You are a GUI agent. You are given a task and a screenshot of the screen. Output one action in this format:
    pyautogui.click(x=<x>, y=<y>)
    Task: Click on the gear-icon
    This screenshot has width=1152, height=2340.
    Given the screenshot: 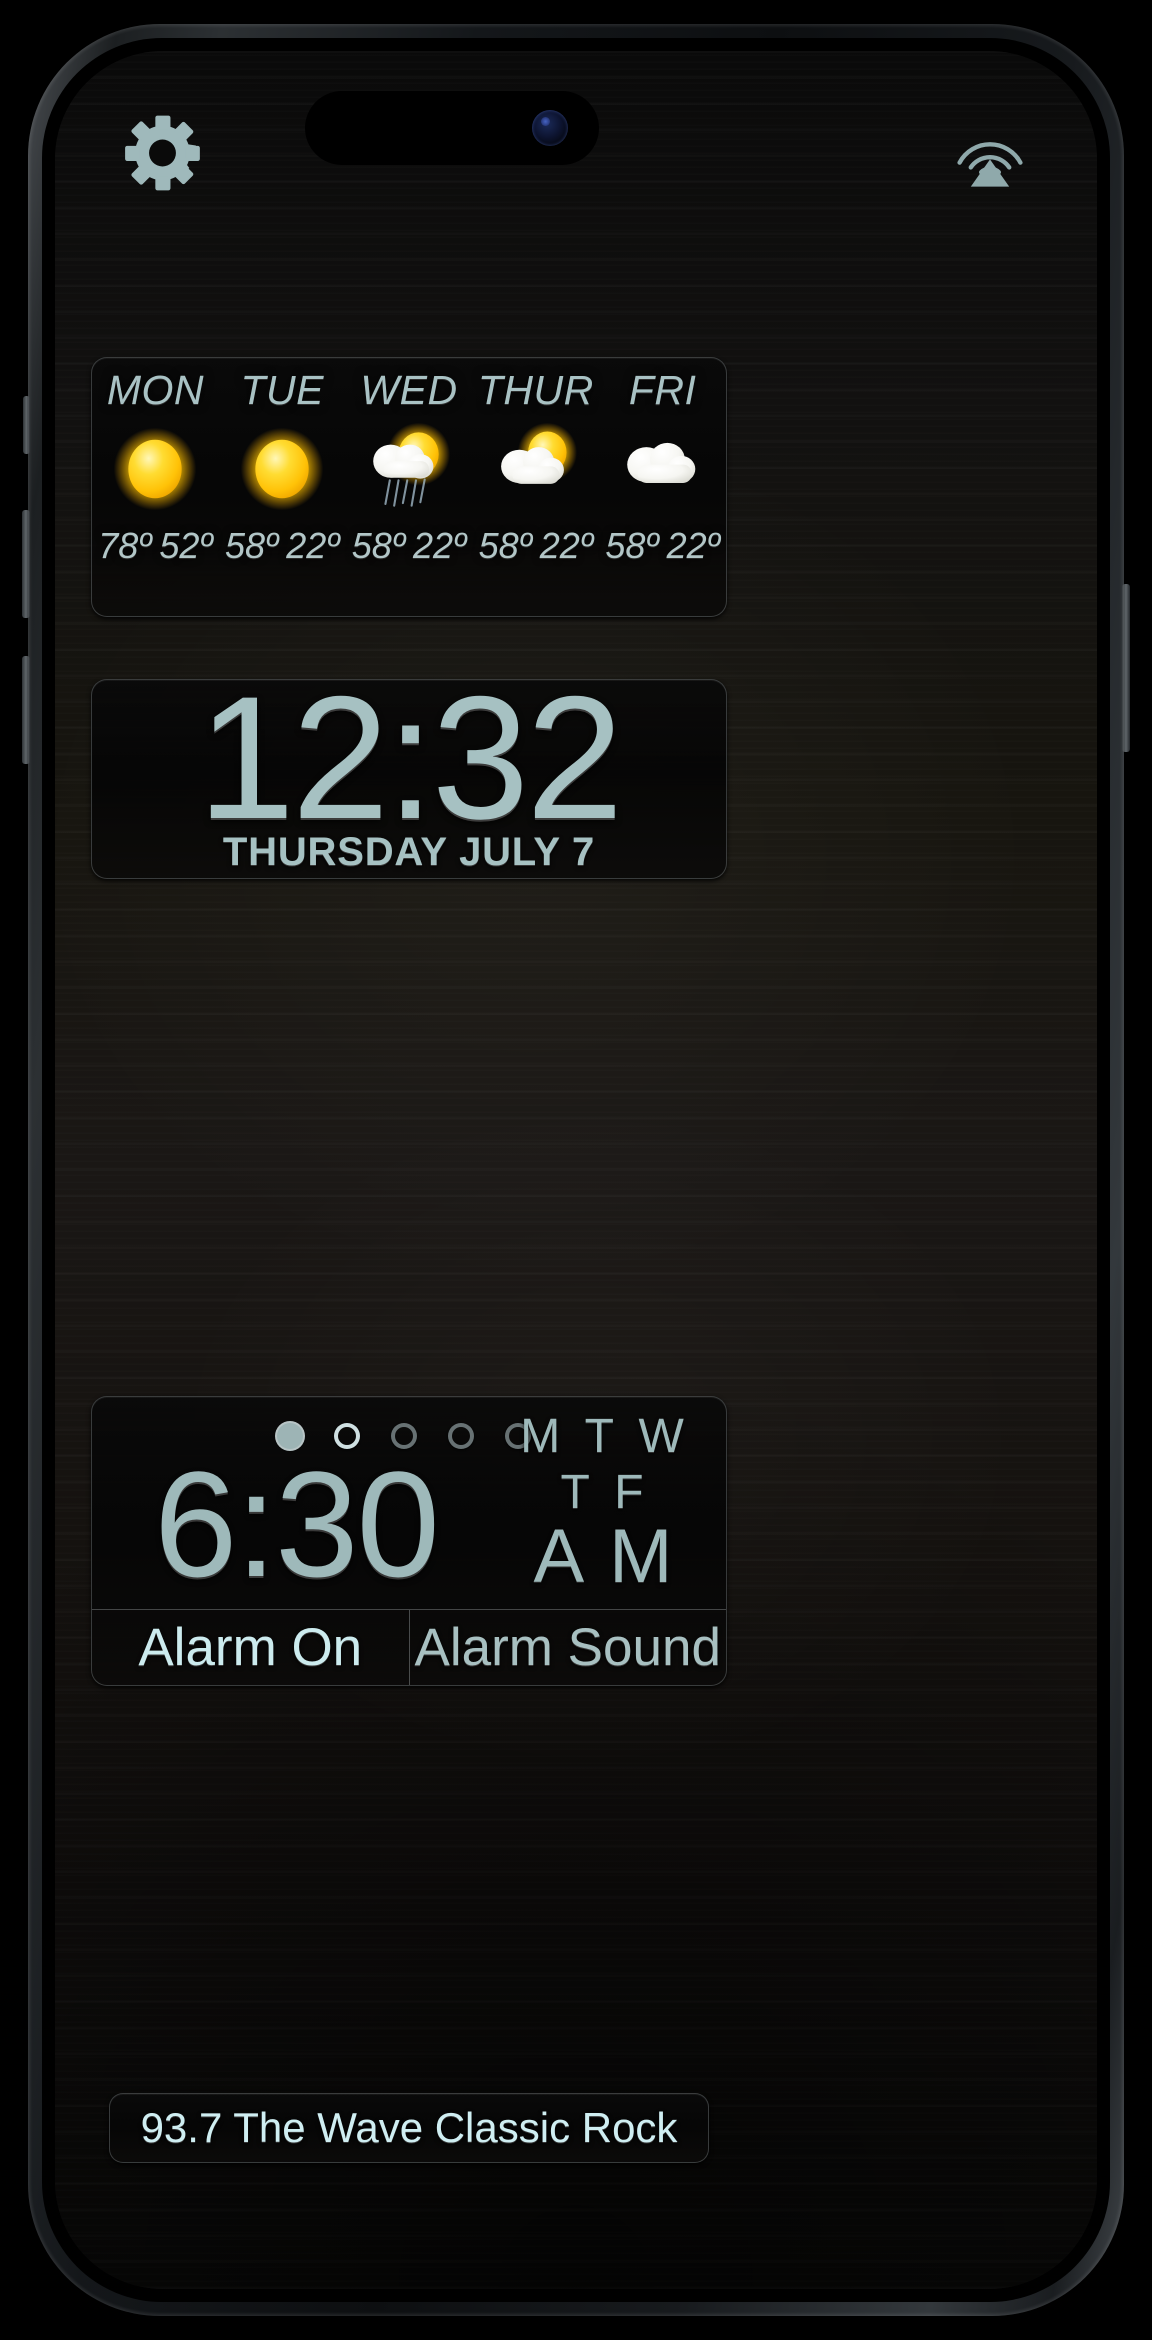 What is the action you would take?
    pyautogui.click(x=162, y=153)
    